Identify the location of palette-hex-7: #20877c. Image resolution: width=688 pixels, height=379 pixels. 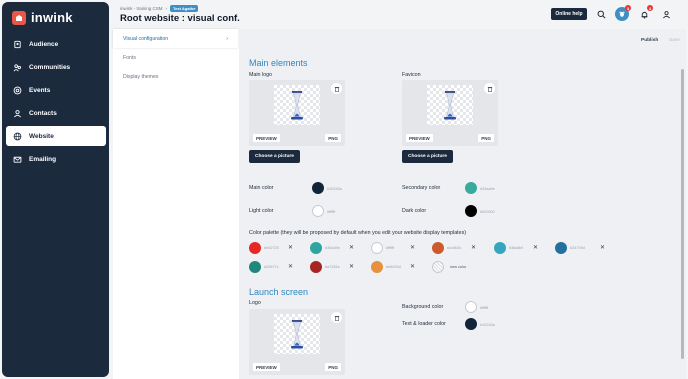
(271, 267).